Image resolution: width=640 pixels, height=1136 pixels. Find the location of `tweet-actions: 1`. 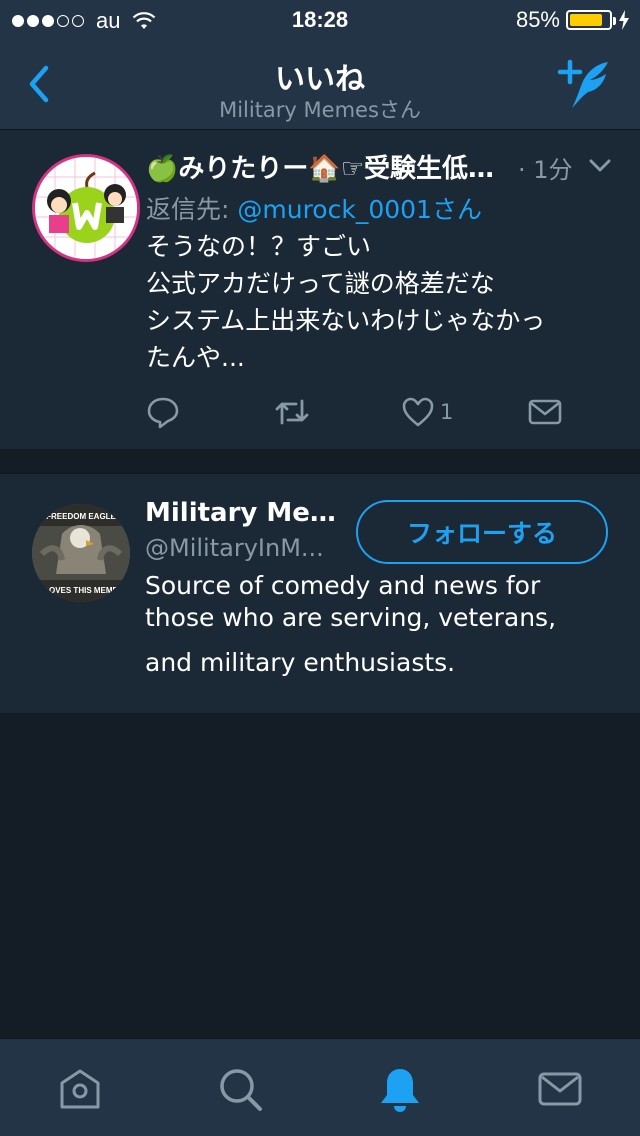

tweet-actions: 1 is located at coordinates (376, 412).